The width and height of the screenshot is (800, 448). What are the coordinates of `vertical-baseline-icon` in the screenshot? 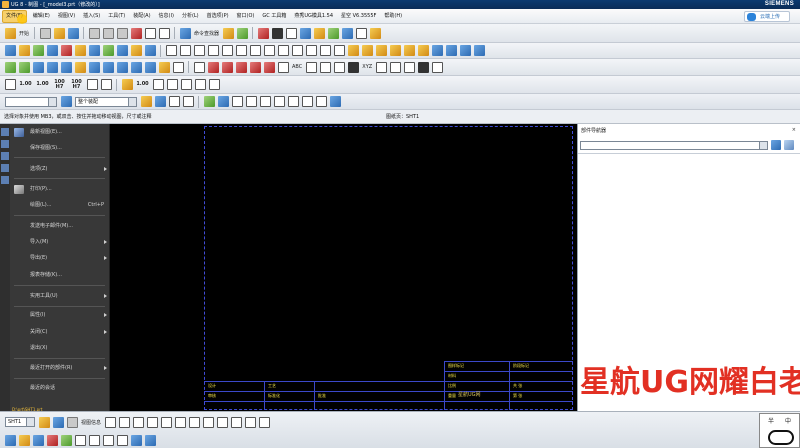 It's located at (255, 67).